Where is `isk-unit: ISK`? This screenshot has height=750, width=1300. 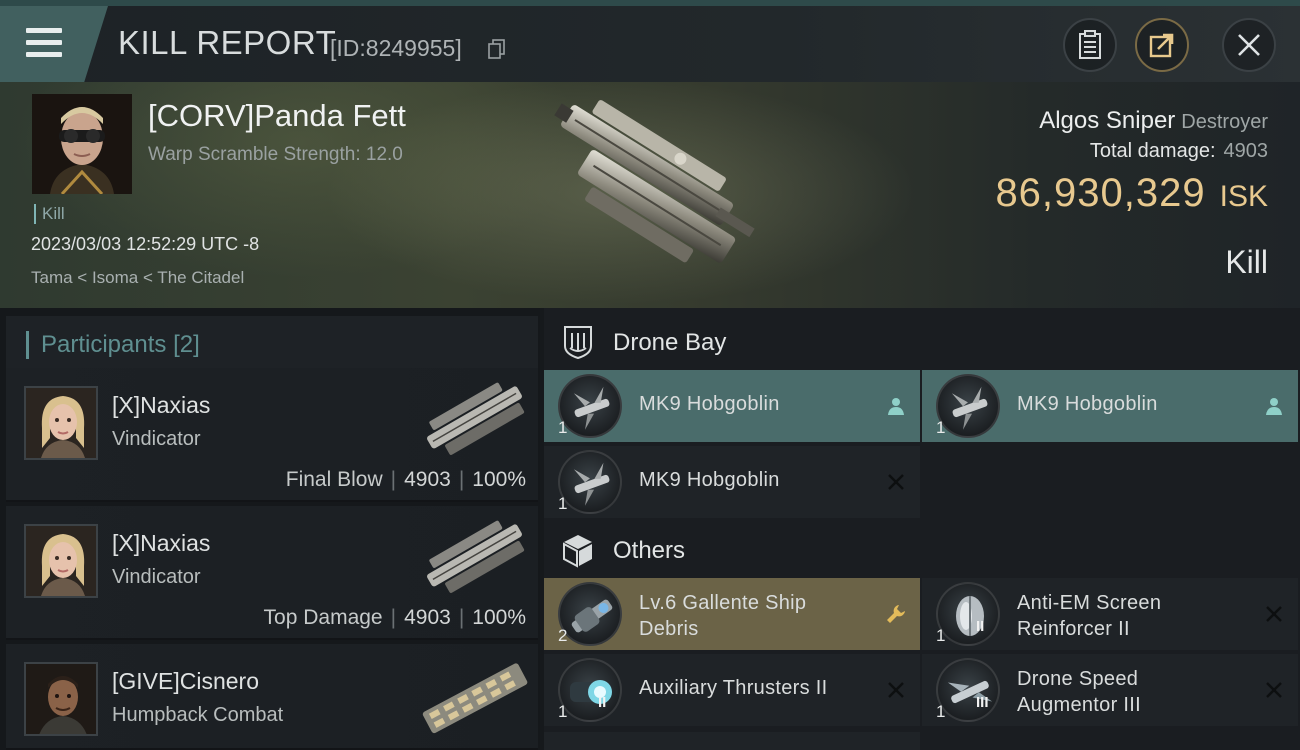
isk-unit: ISK is located at coordinates (1243, 196).